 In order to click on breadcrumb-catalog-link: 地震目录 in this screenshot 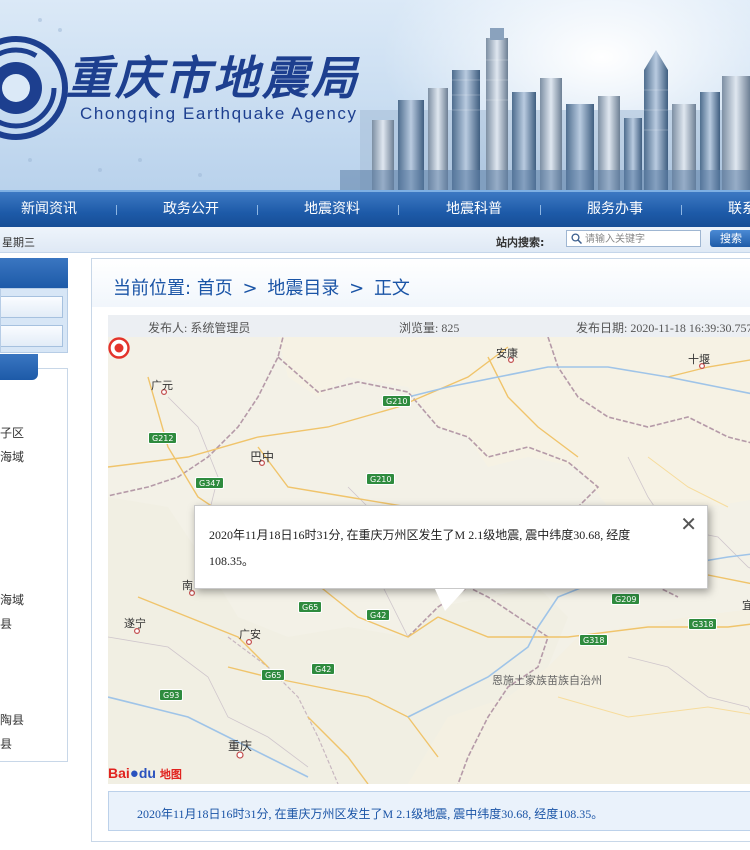, I will do `click(303, 288)`.